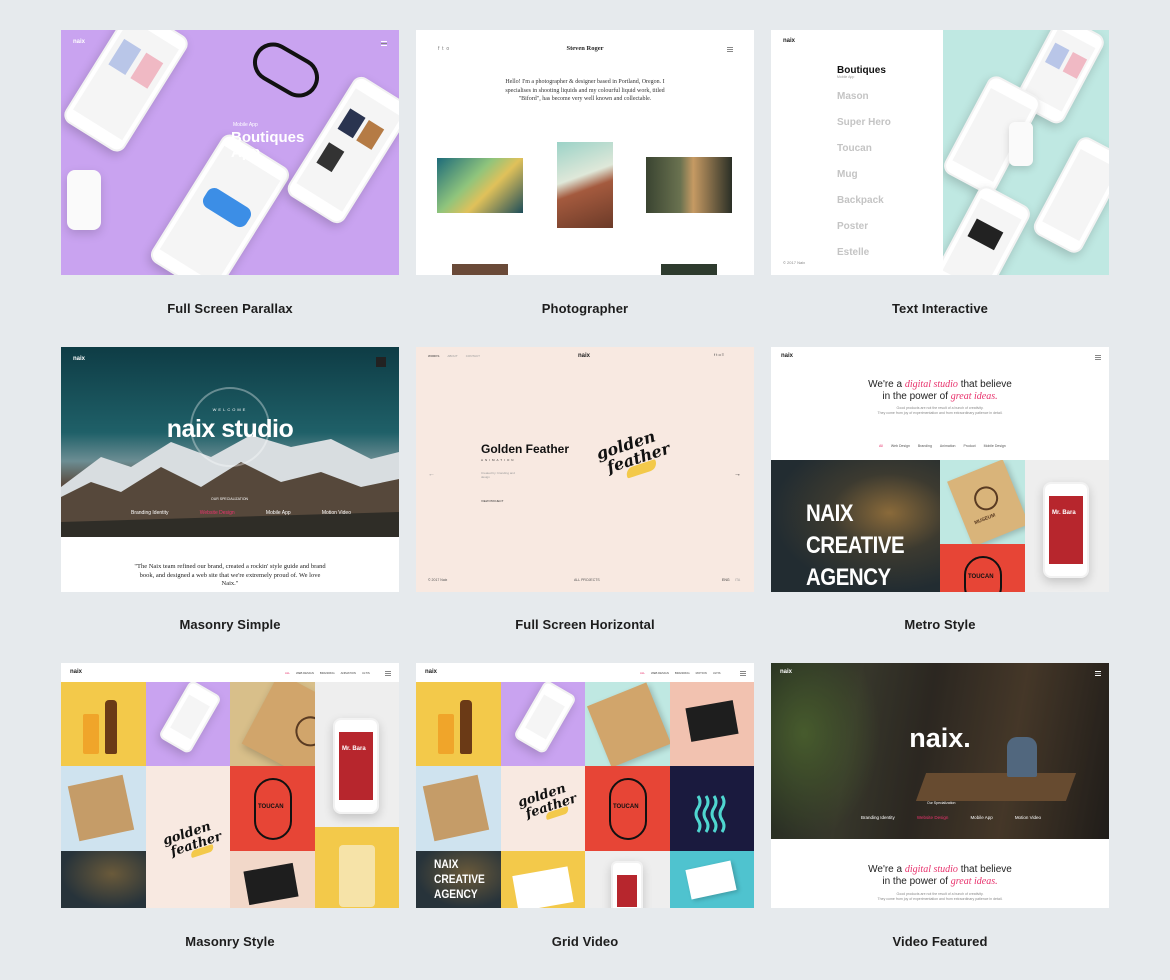 This screenshot has width=1170, height=980. Describe the element at coordinates (381, 362) in the screenshot. I see `menu-button` at that location.